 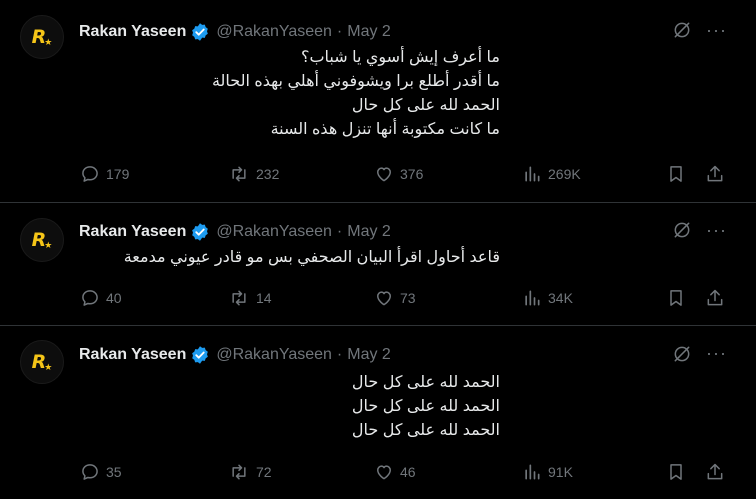 What do you see at coordinates (114, 298) in the screenshot?
I see `reply-count: 40` at bounding box center [114, 298].